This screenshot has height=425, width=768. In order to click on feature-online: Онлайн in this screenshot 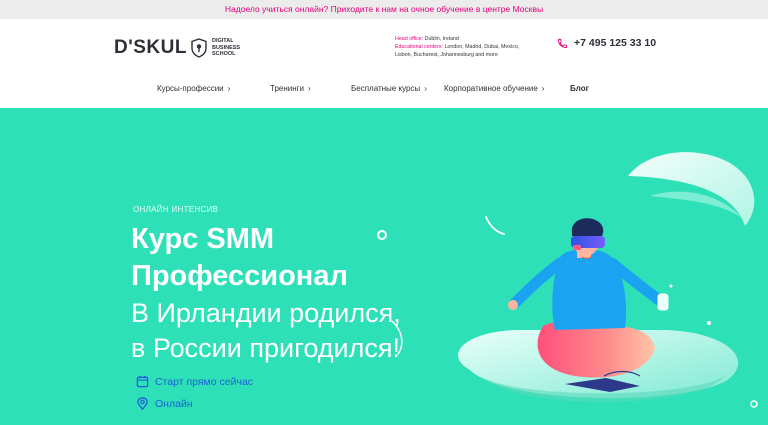, I will do `click(164, 403)`.